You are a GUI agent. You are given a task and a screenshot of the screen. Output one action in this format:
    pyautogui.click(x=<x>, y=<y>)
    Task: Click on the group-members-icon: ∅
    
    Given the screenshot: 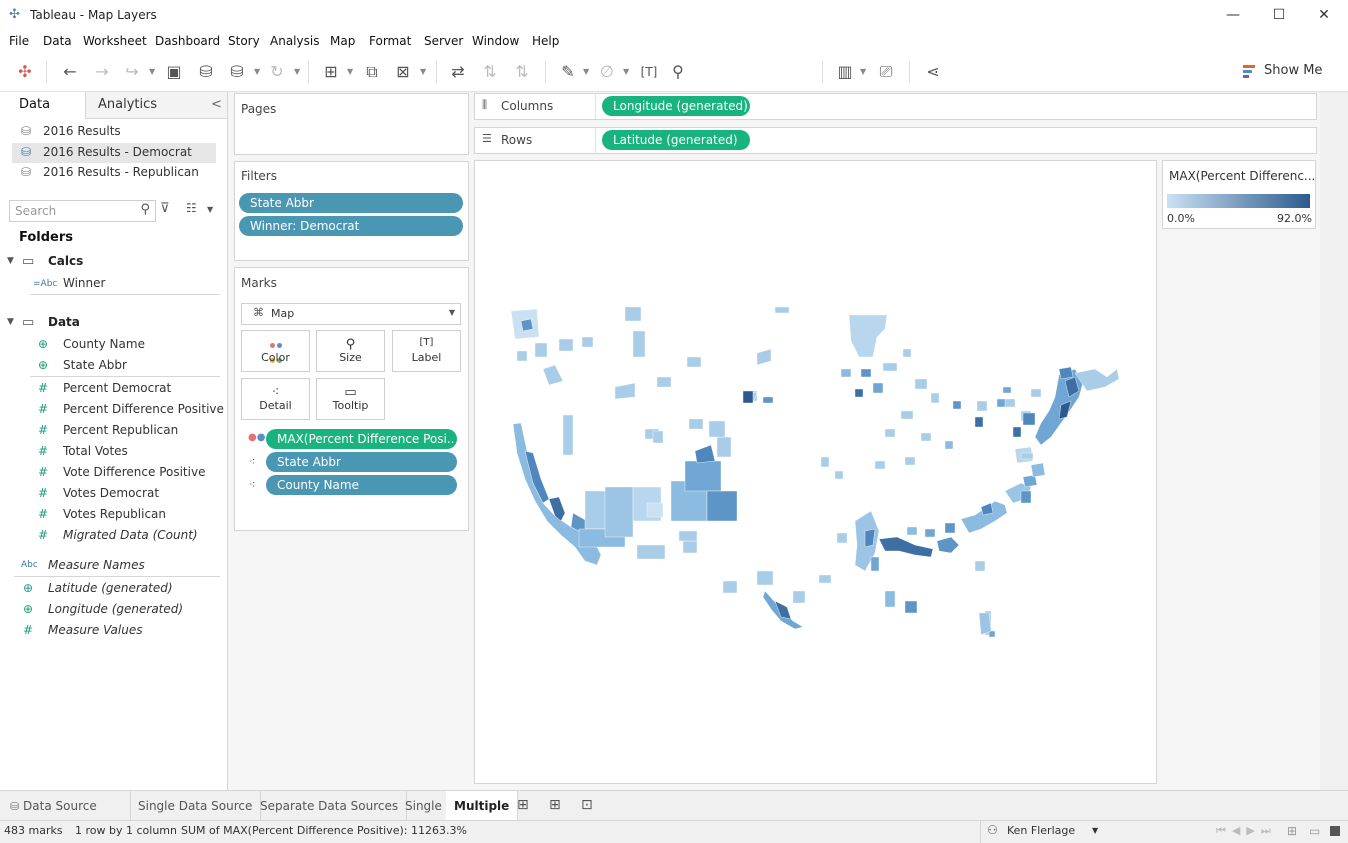 What is the action you would take?
    pyautogui.click(x=607, y=72)
    